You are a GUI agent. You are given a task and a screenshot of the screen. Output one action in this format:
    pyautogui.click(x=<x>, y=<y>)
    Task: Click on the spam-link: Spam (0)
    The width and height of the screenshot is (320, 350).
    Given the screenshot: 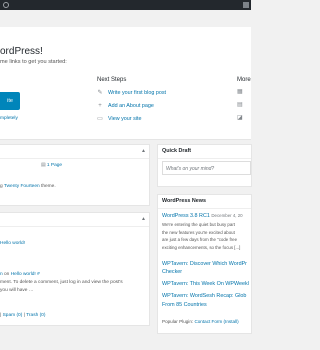 What is the action you would take?
    pyautogui.click(x=13, y=315)
    